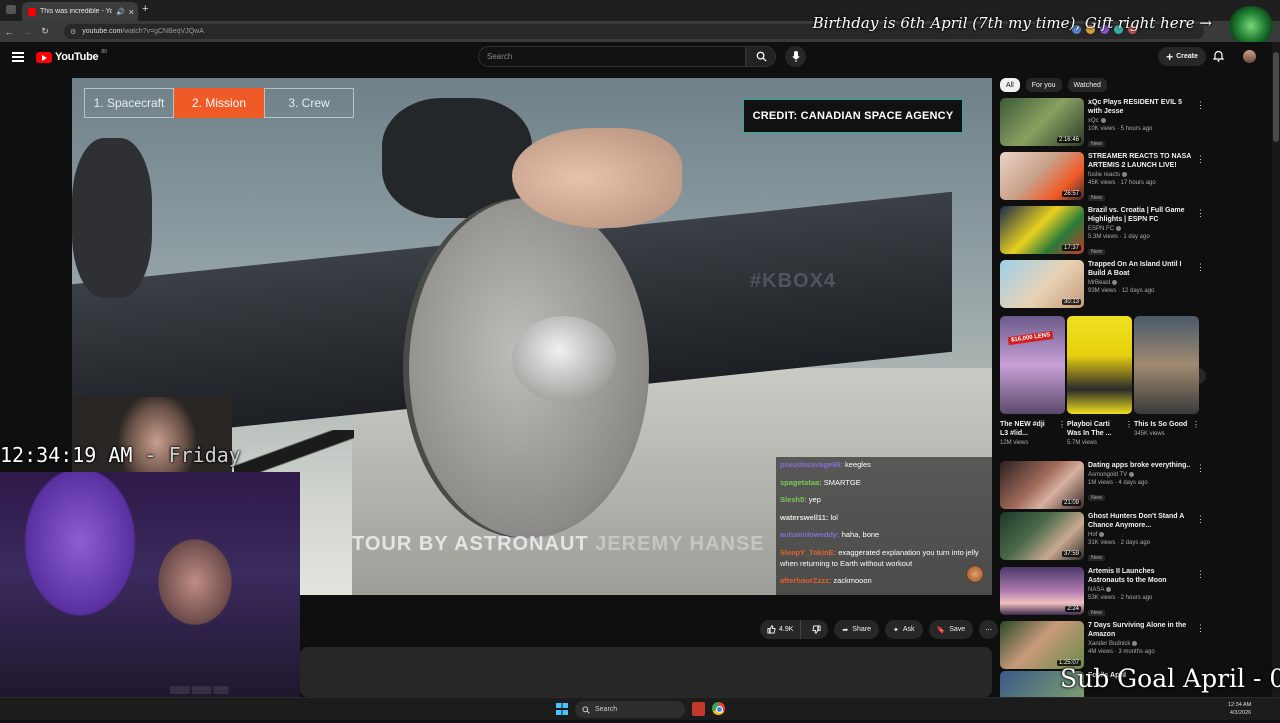 The height and width of the screenshot is (723, 1280). What do you see at coordinates (1121, 291) in the screenshot?
I see `video-stats: 93M views · 12 days ago` at bounding box center [1121, 291].